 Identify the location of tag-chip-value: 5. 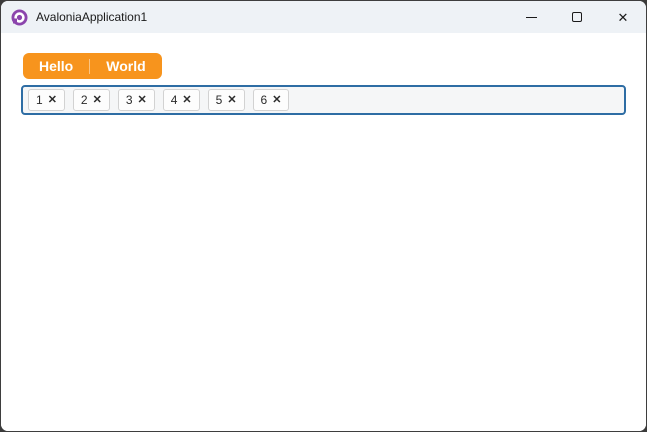
(219, 100).